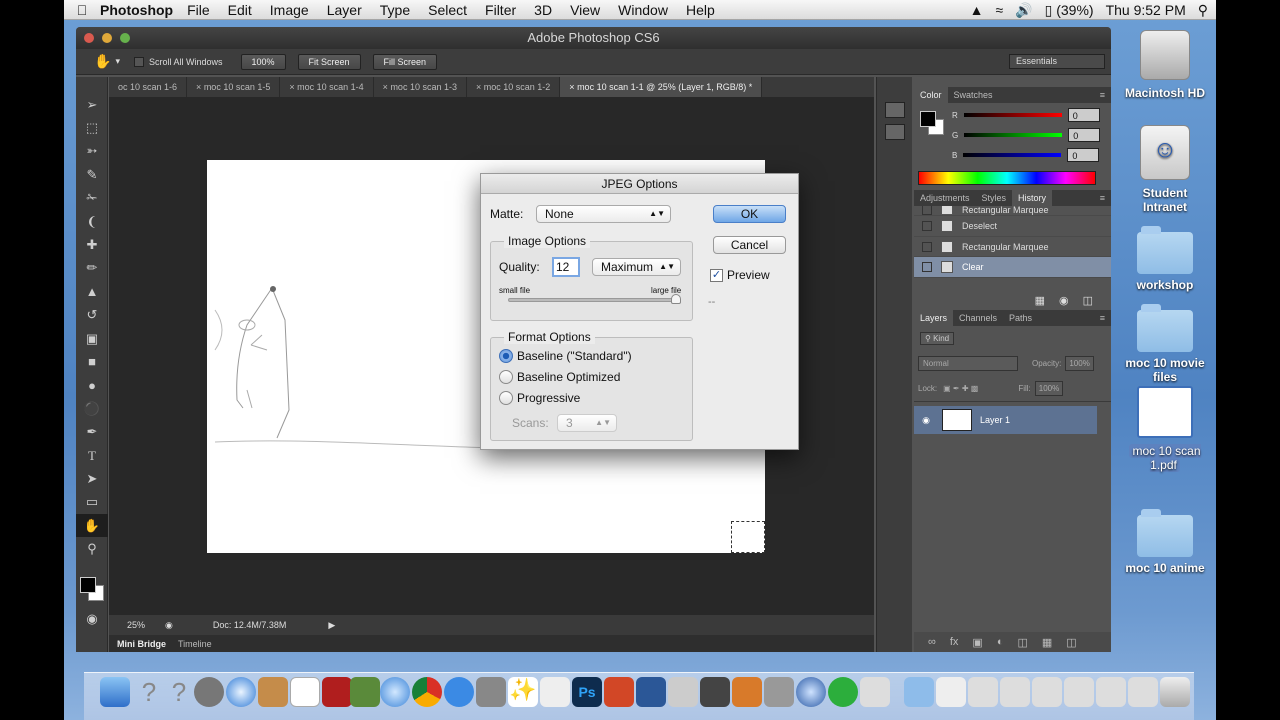 This screenshot has width=1280, height=720. Describe the element at coordinates (951, 692) in the screenshot. I see `documents-stack-icon` at that location.